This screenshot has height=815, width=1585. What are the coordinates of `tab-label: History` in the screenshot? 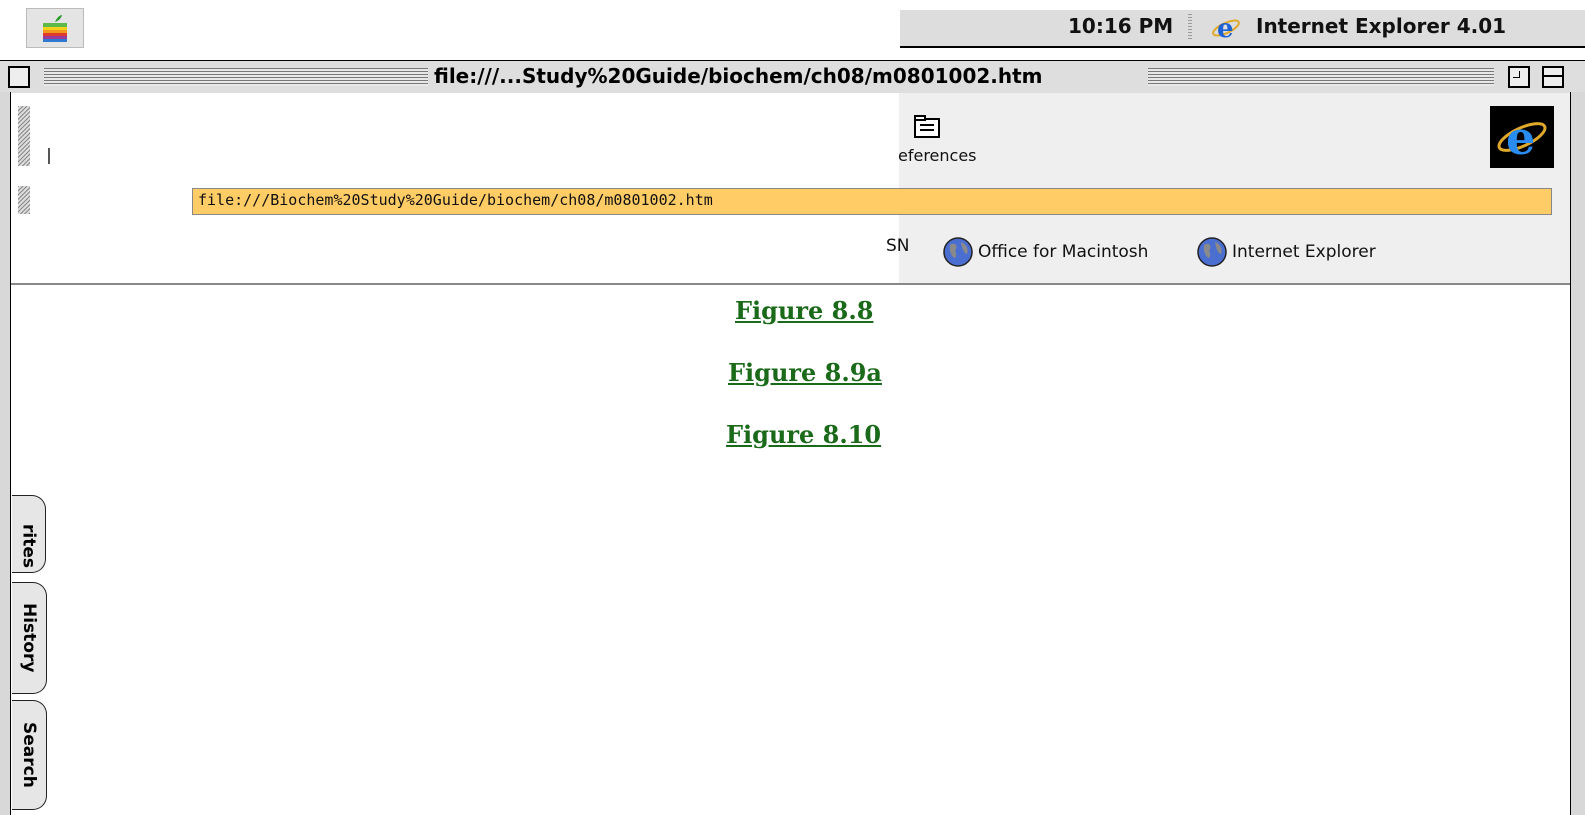 It's located at (29, 638).